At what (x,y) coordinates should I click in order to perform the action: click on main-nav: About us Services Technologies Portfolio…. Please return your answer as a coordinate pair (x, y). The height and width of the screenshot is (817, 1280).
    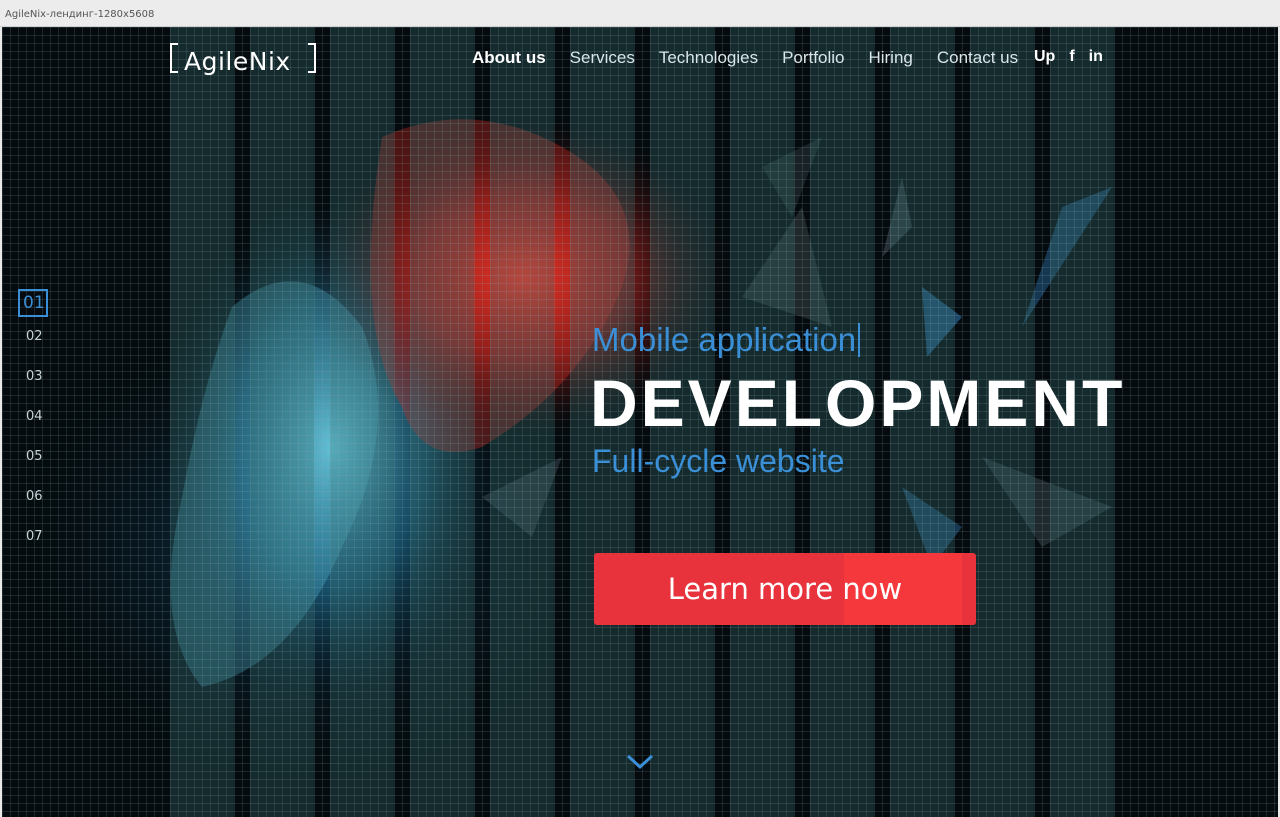
    Looking at the image, I should click on (757, 58).